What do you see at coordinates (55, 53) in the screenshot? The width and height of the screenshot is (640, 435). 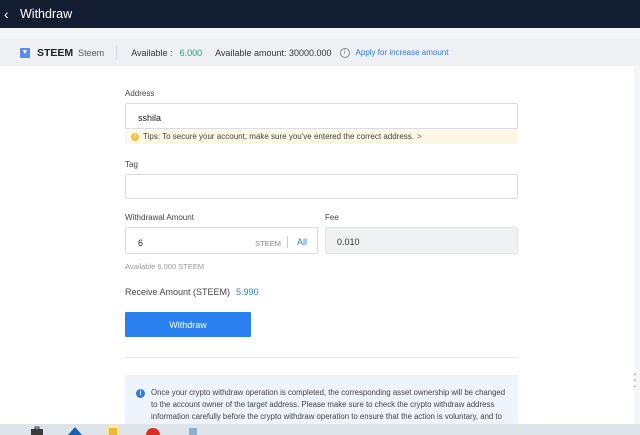 I see `coin-symbol: STEEM` at bounding box center [55, 53].